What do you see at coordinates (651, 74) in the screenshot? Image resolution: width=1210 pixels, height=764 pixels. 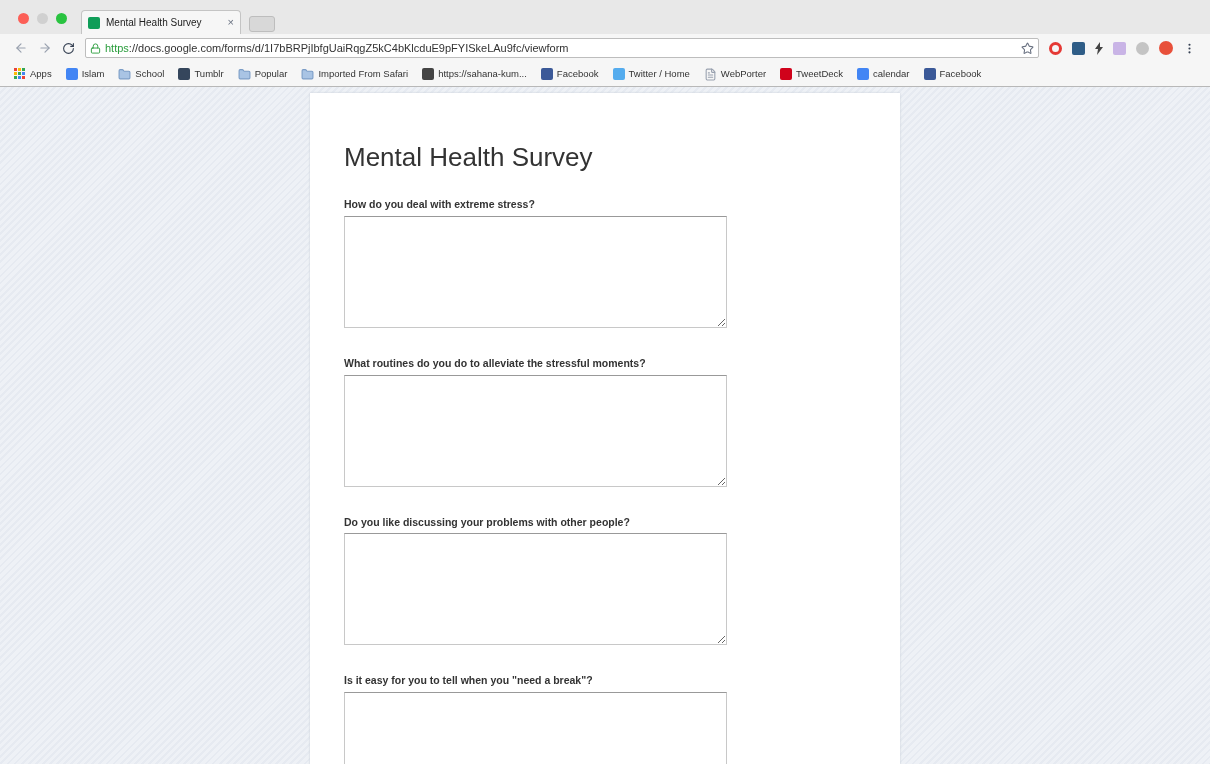 I see `bookmark-item: Twitter / Home` at bounding box center [651, 74].